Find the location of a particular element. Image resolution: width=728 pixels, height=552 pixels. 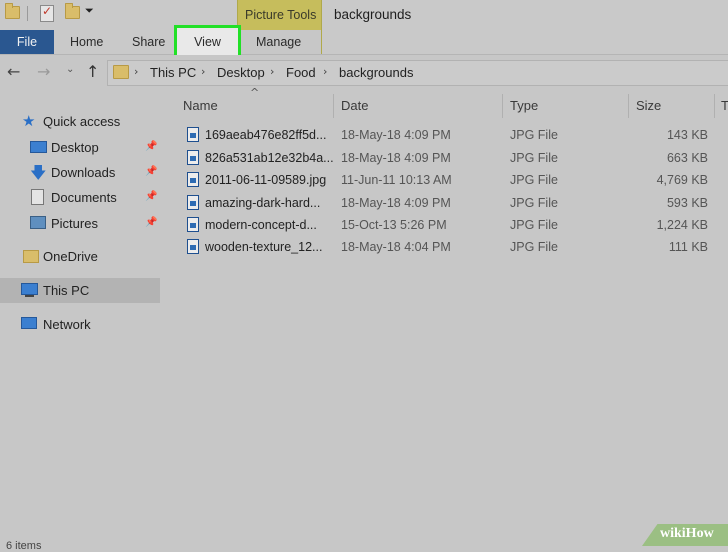

file-size: 111 KB is located at coordinates (688, 247).